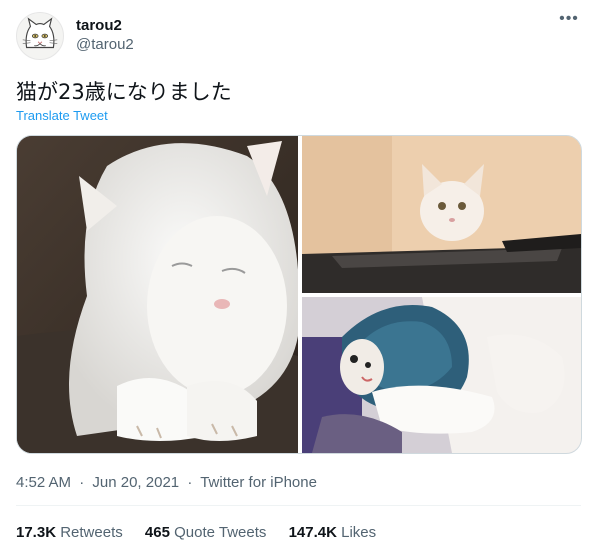  I want to click on divider, so click(298, 505).